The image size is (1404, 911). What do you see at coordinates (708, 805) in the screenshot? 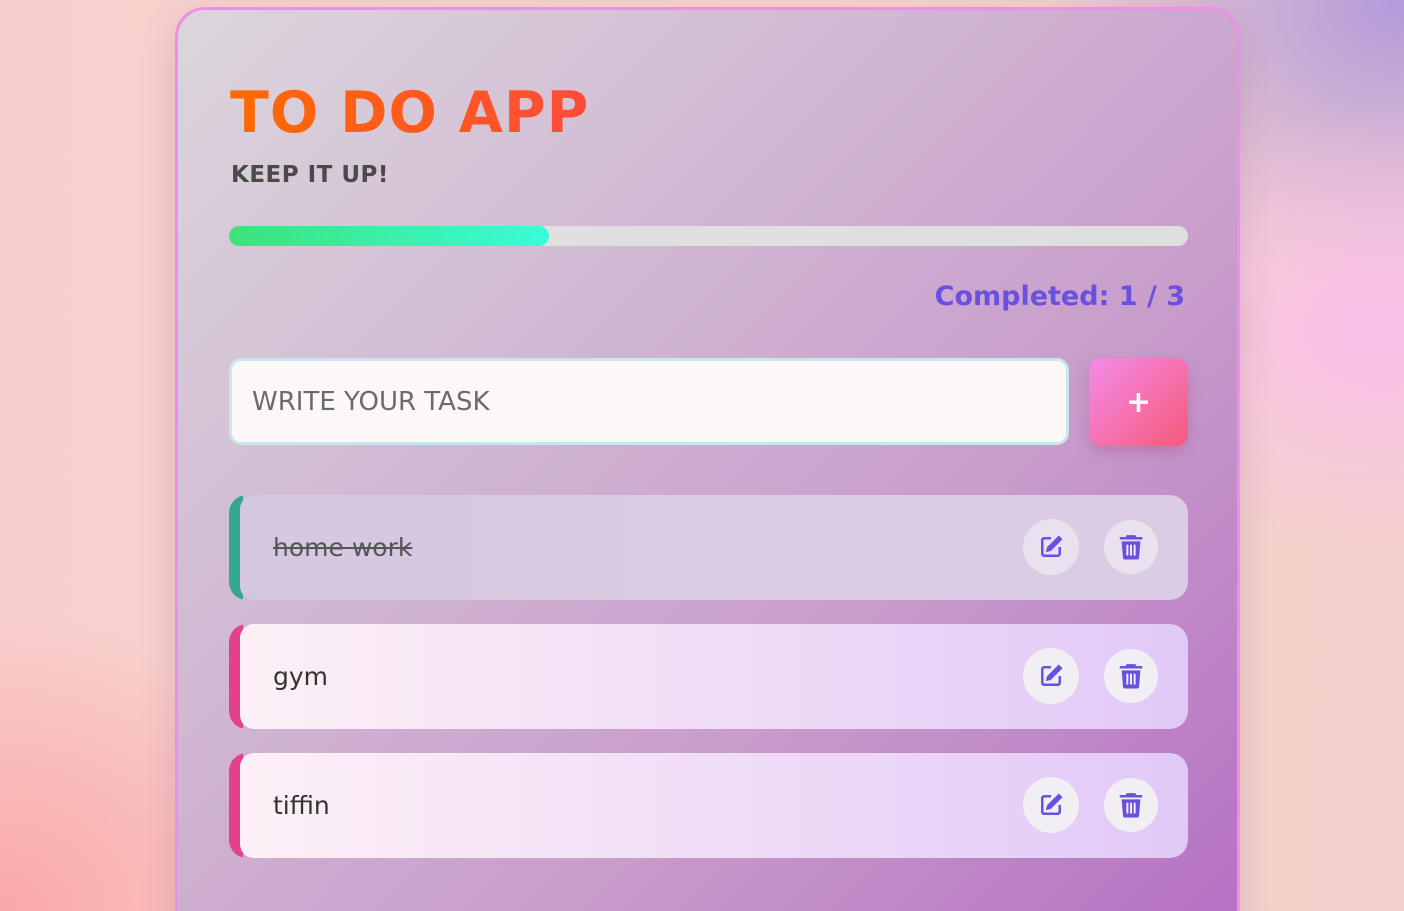
I see `task-item: tiffin` at bounding box center [708, 805].